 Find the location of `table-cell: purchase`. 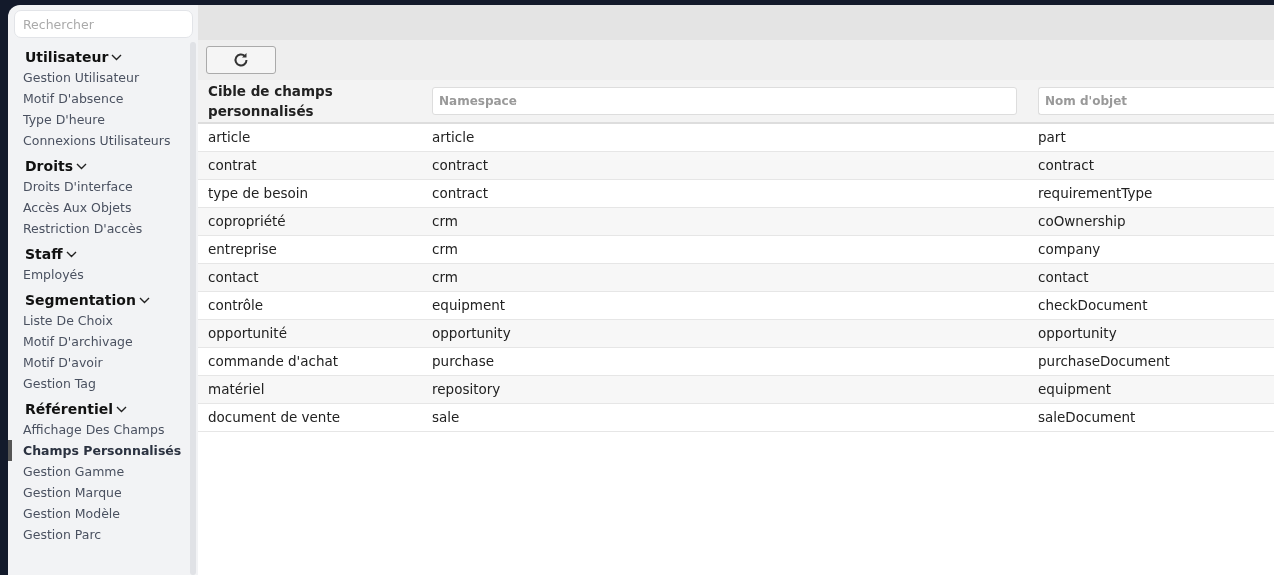

table-cell: purchase is located at coordinates (463, 361).